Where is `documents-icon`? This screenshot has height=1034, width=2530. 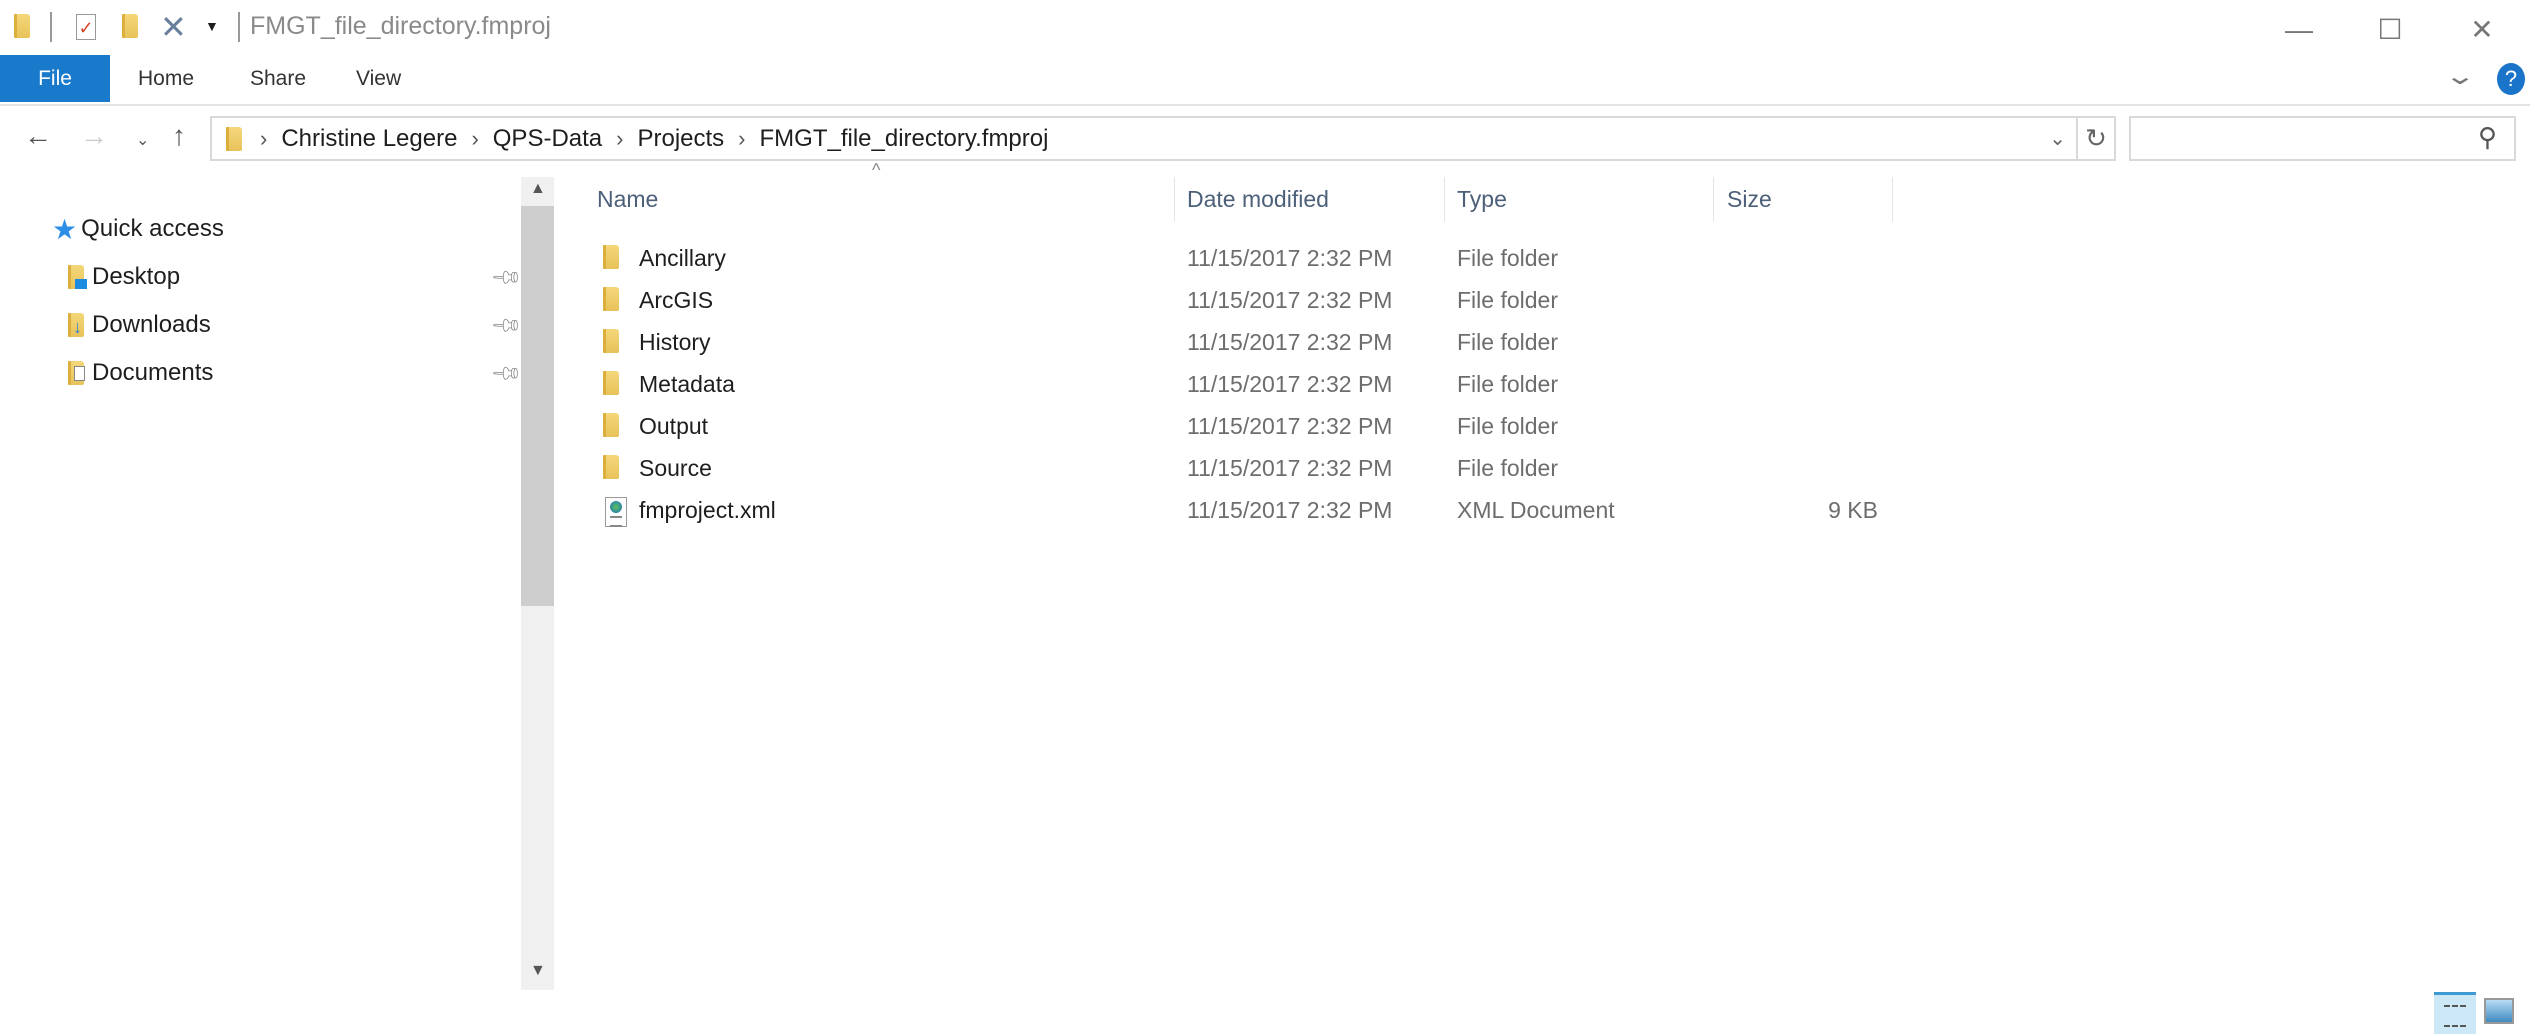 documents-icon is located at coordinates (76, 373).